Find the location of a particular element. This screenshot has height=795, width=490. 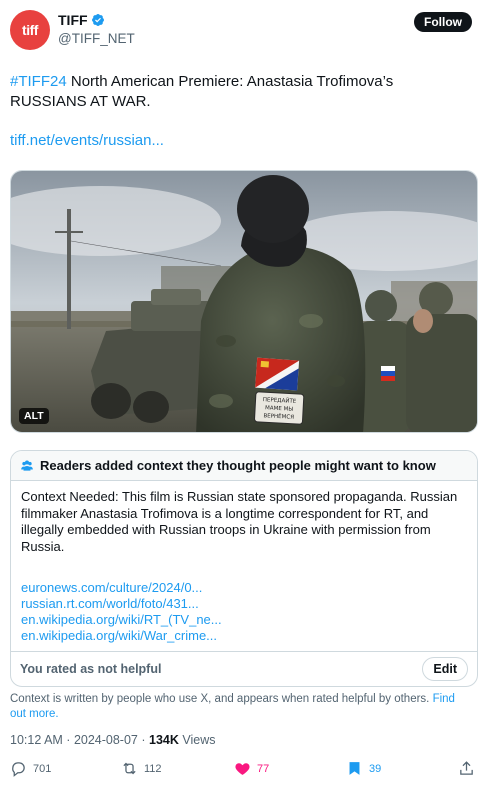

people-icon is located at coordinates (27, 465).